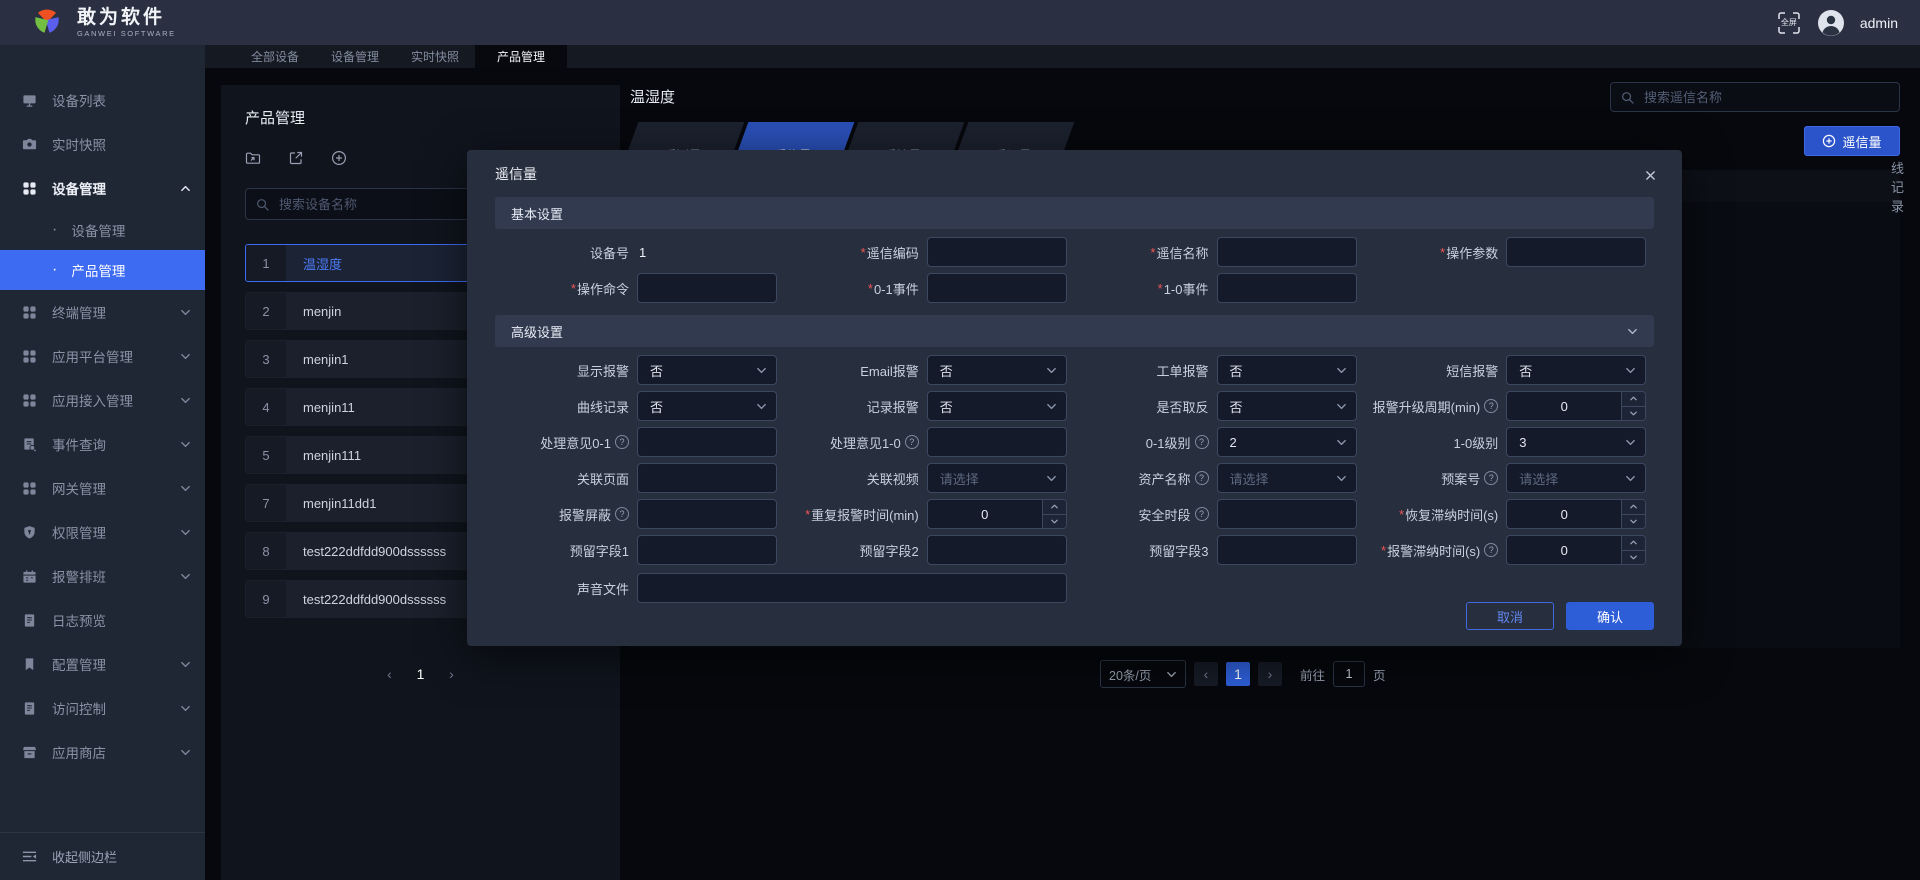 Image resolution: width=1920 pixels, height=880 pixels. Describe the element at coordinates (1829, 141) in the screenshot. I see `plus-circle-icon` at that location.